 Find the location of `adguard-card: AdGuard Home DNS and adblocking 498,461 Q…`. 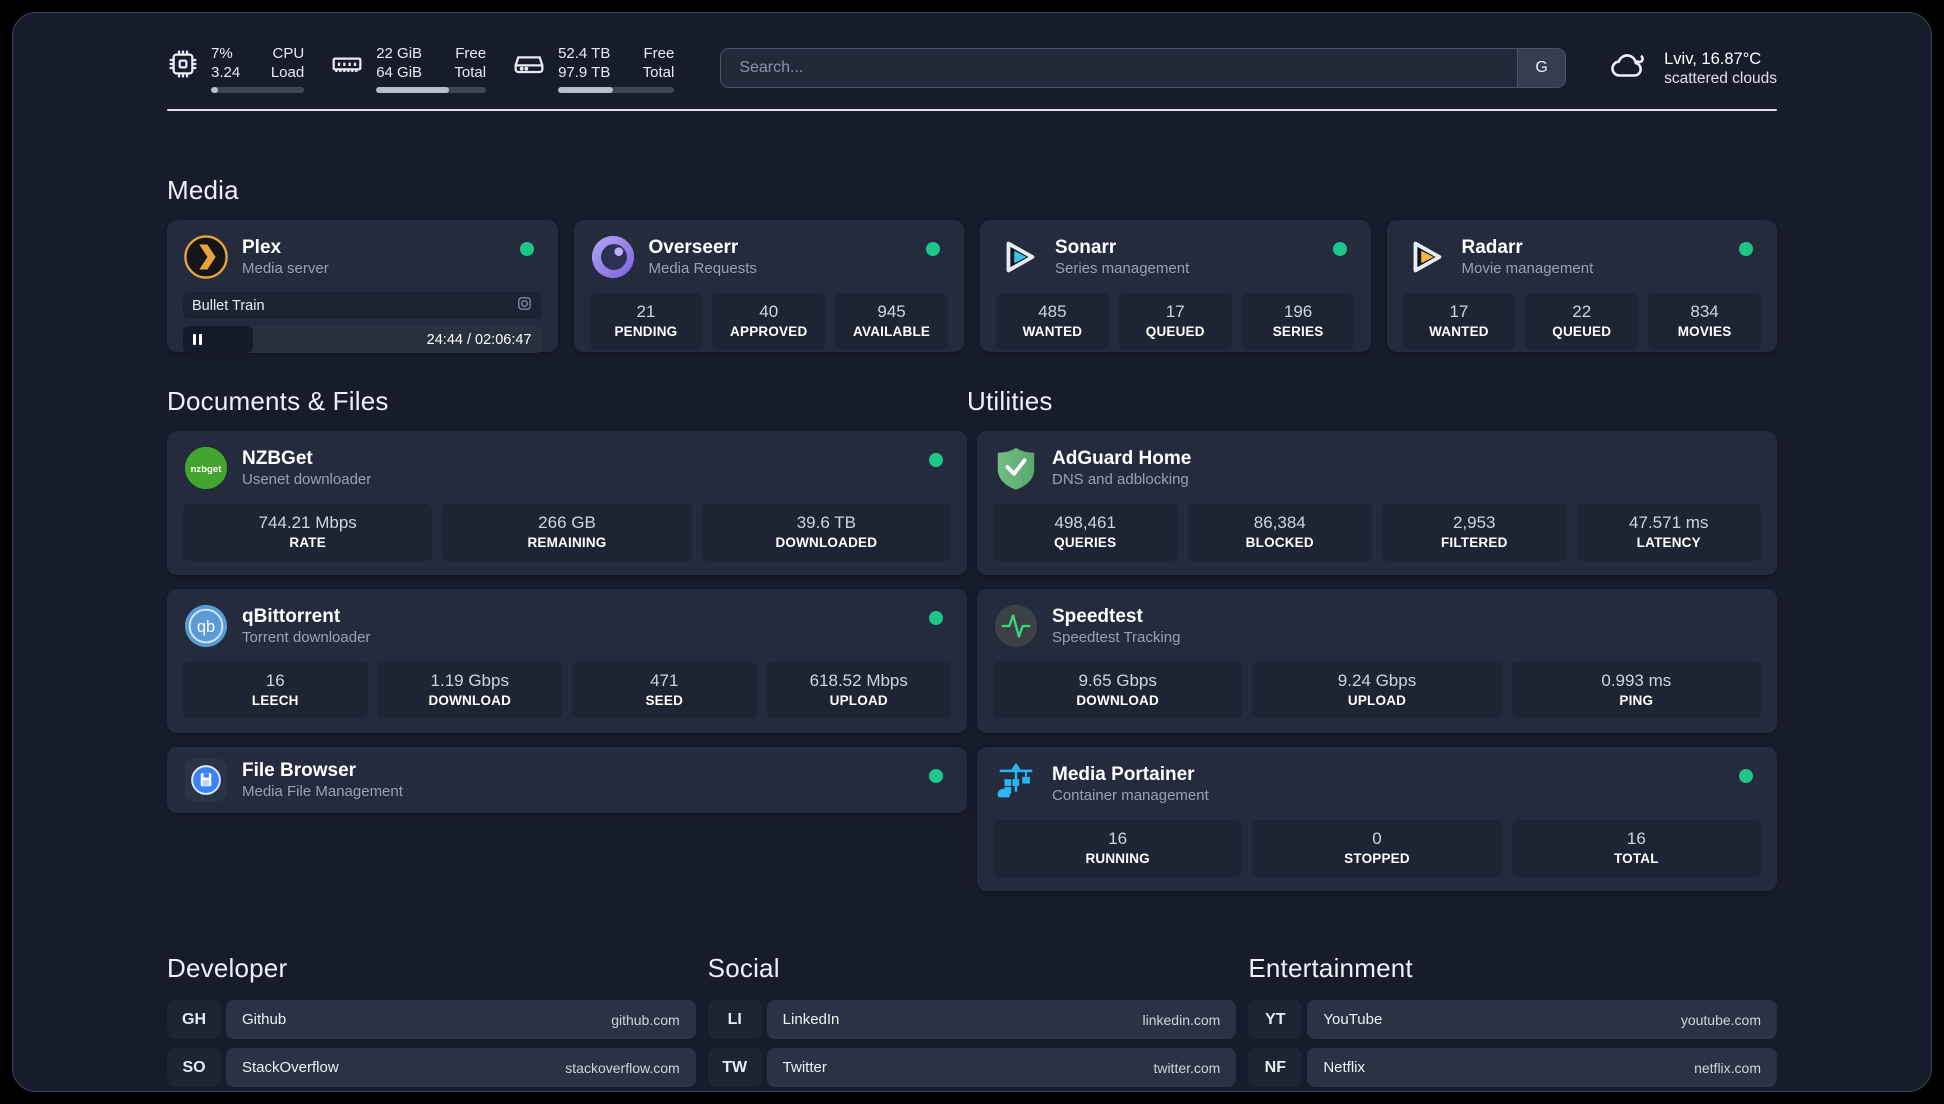

adguard-card: AdGuard Home DNS and adblocking 498,461 Q… is located at coordinates (1377, 503).